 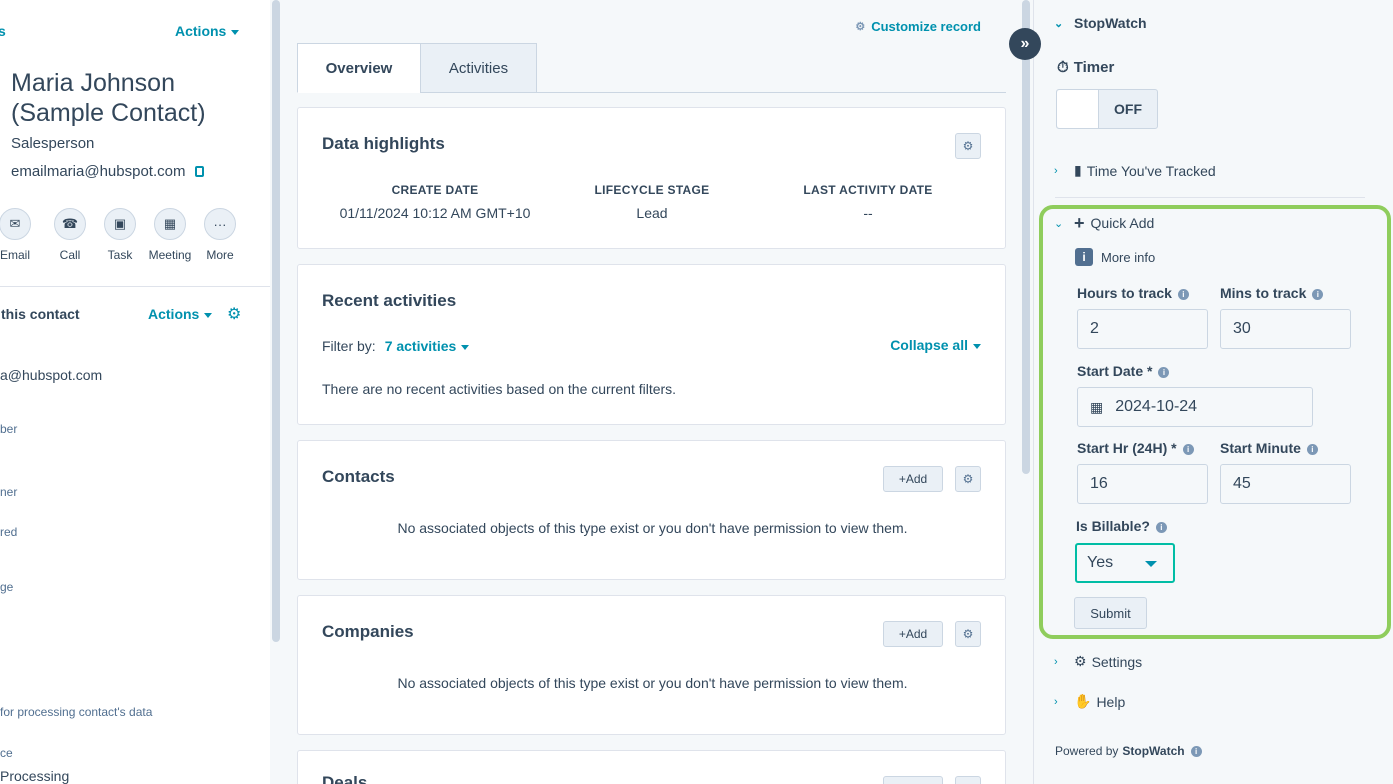 I want to click on submit-button: Submit, so click(x=1110, y=613).